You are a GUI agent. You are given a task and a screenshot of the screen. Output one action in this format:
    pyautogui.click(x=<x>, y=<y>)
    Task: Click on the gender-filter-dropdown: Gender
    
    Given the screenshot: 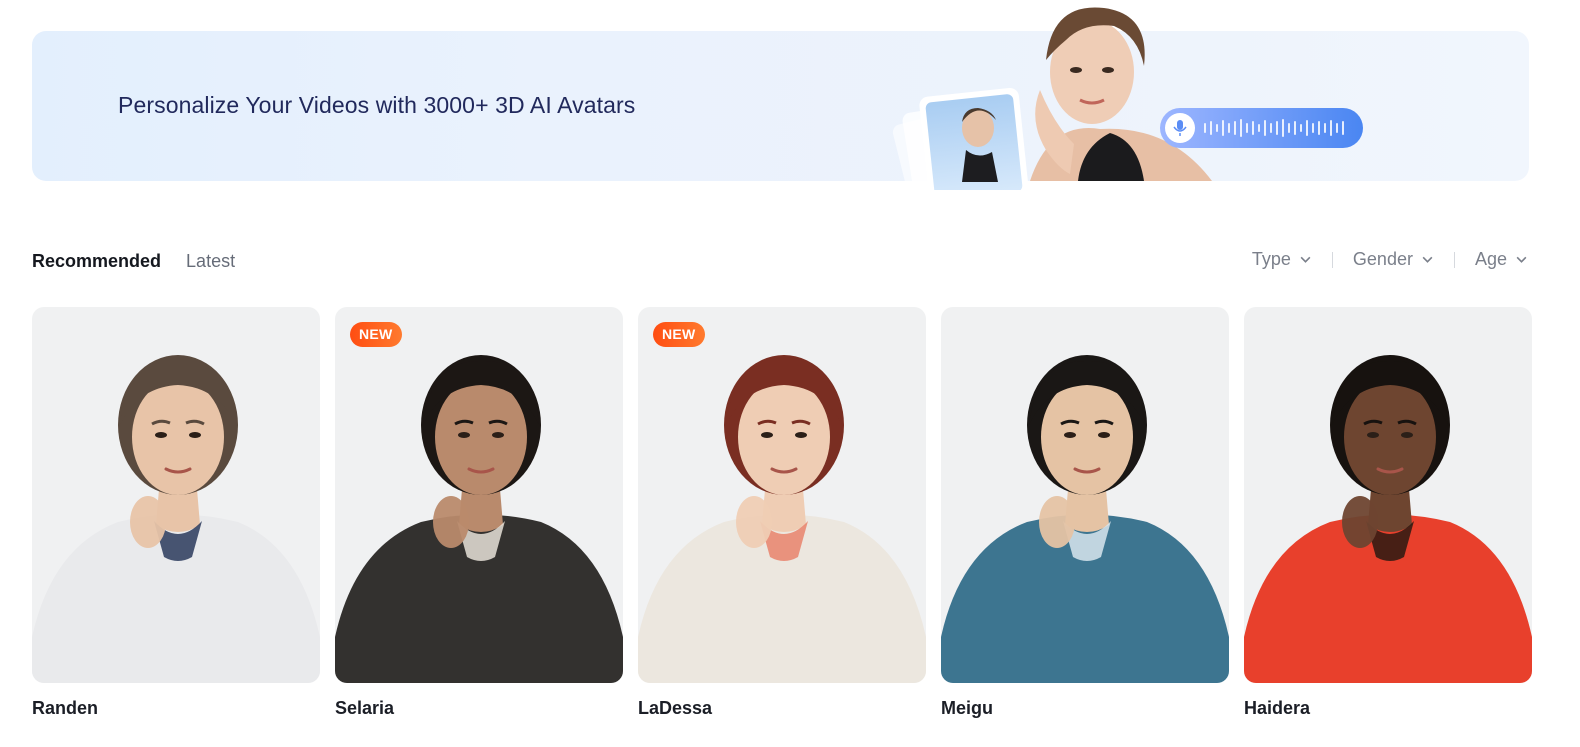 What is the action you would take?
    pyautogui.click(x=1393, y=259)
    